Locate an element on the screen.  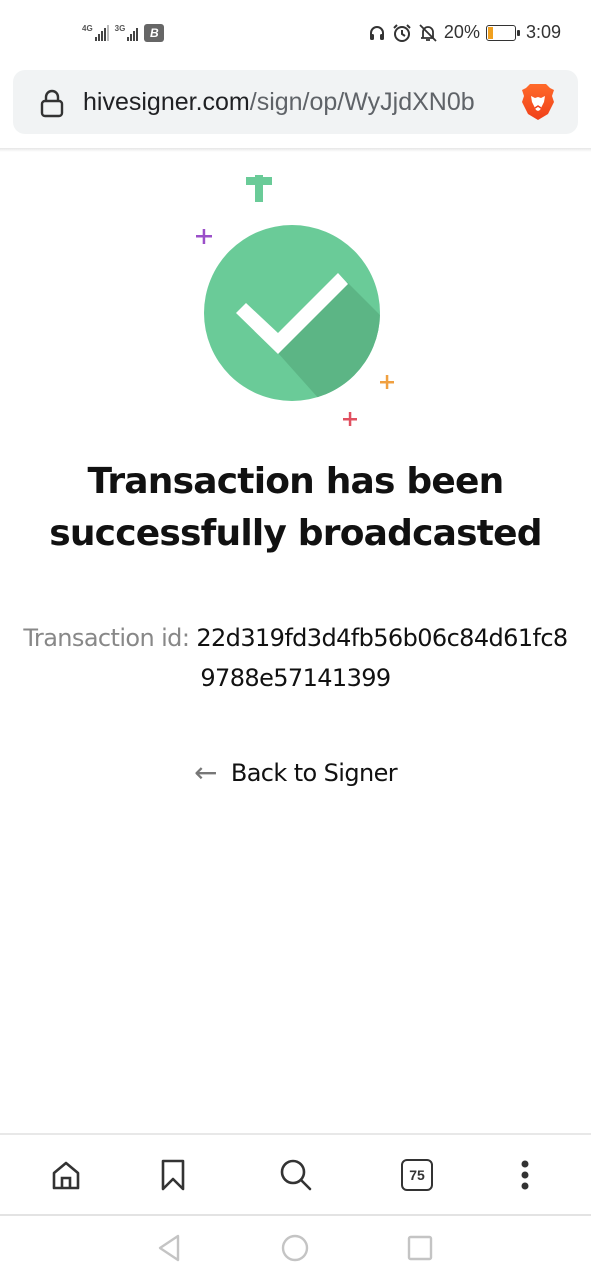
bookmark-icon is located at coordinates (173, 1175).